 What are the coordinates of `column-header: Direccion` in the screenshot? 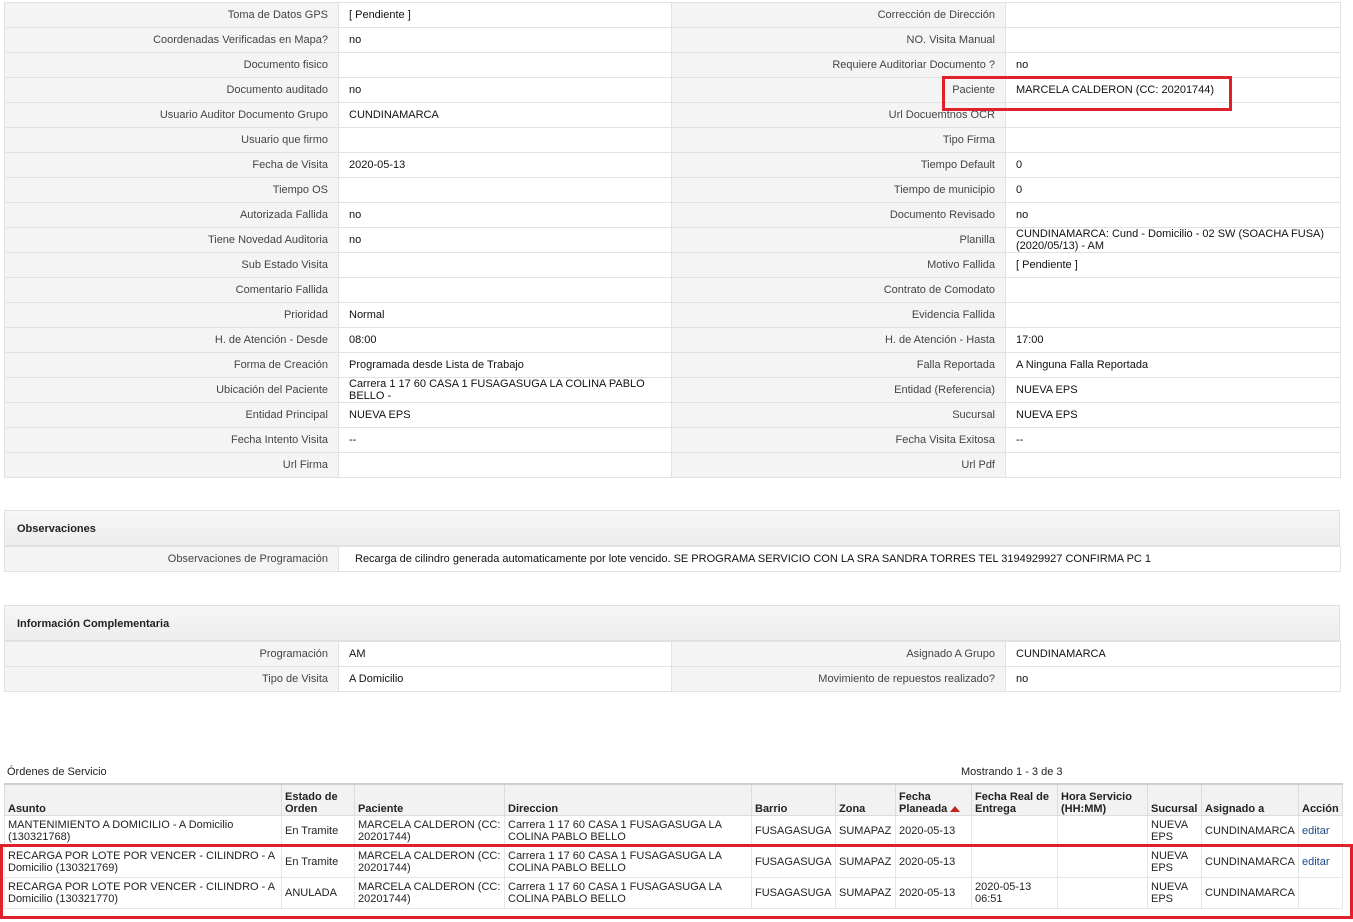 It's located at (628, 799).